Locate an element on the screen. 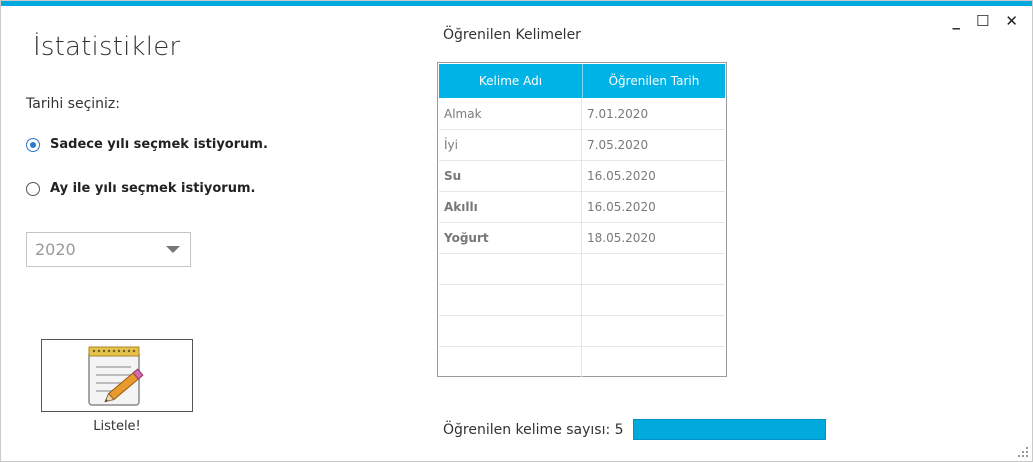 This screenshot has height=462, width=1033. close-button: ✕ is located at coordinates (1011, 21).